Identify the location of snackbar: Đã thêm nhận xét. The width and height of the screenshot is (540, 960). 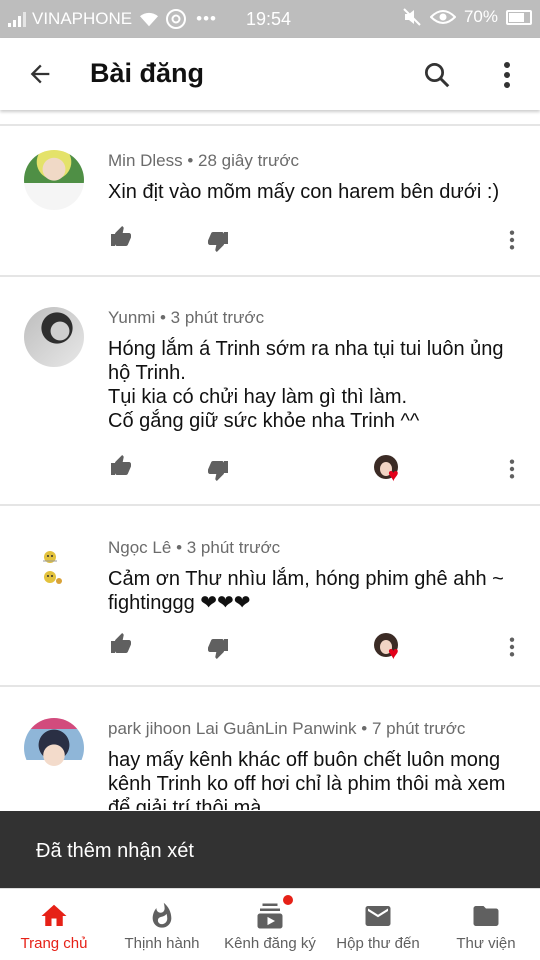
(270, 849).